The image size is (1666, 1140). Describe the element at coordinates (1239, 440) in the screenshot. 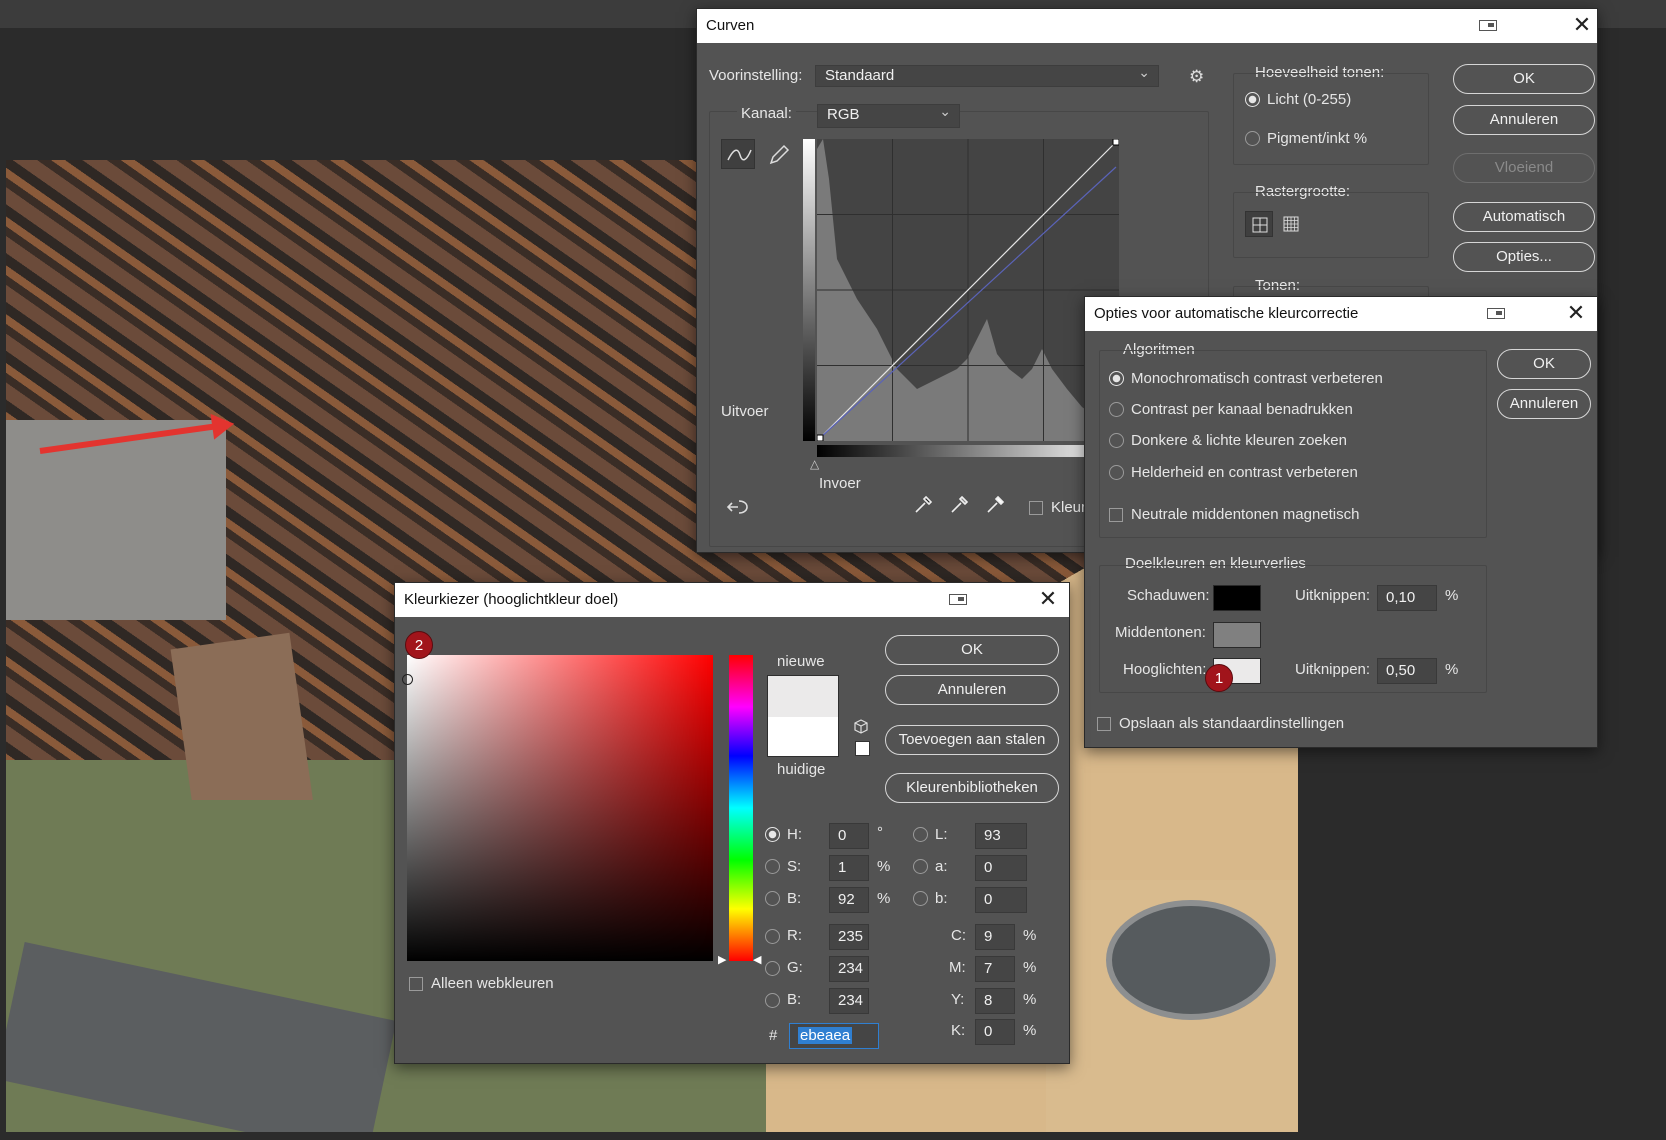

I see `algorithm-label-2: Donkere & lichte kleuren zoeken` at that location.